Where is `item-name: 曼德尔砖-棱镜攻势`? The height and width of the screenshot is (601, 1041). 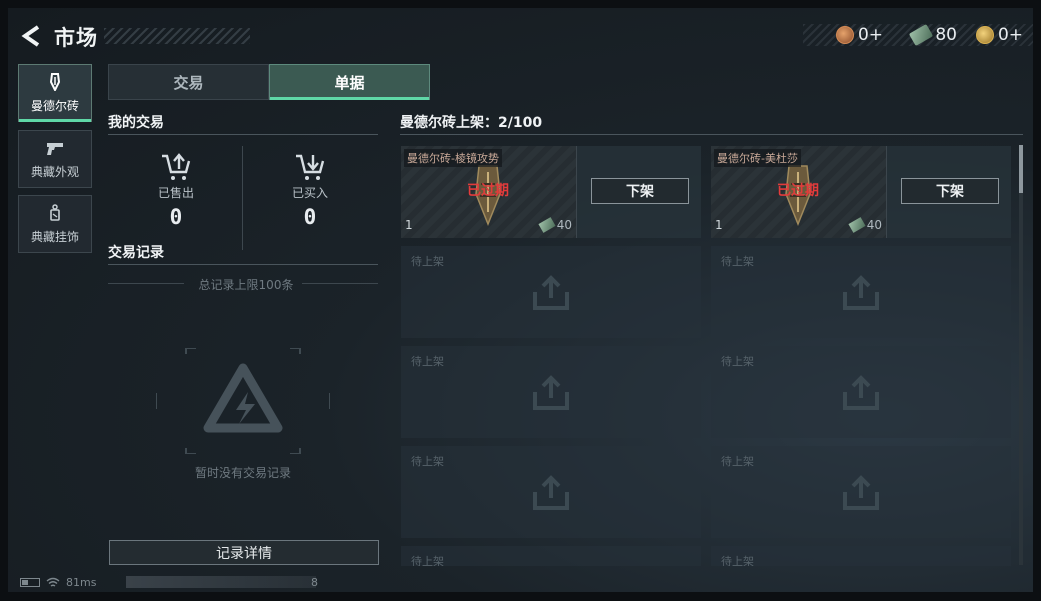
item-name: 曼德尔砖-棱镜攻势 is located at coordinates (453, 158).